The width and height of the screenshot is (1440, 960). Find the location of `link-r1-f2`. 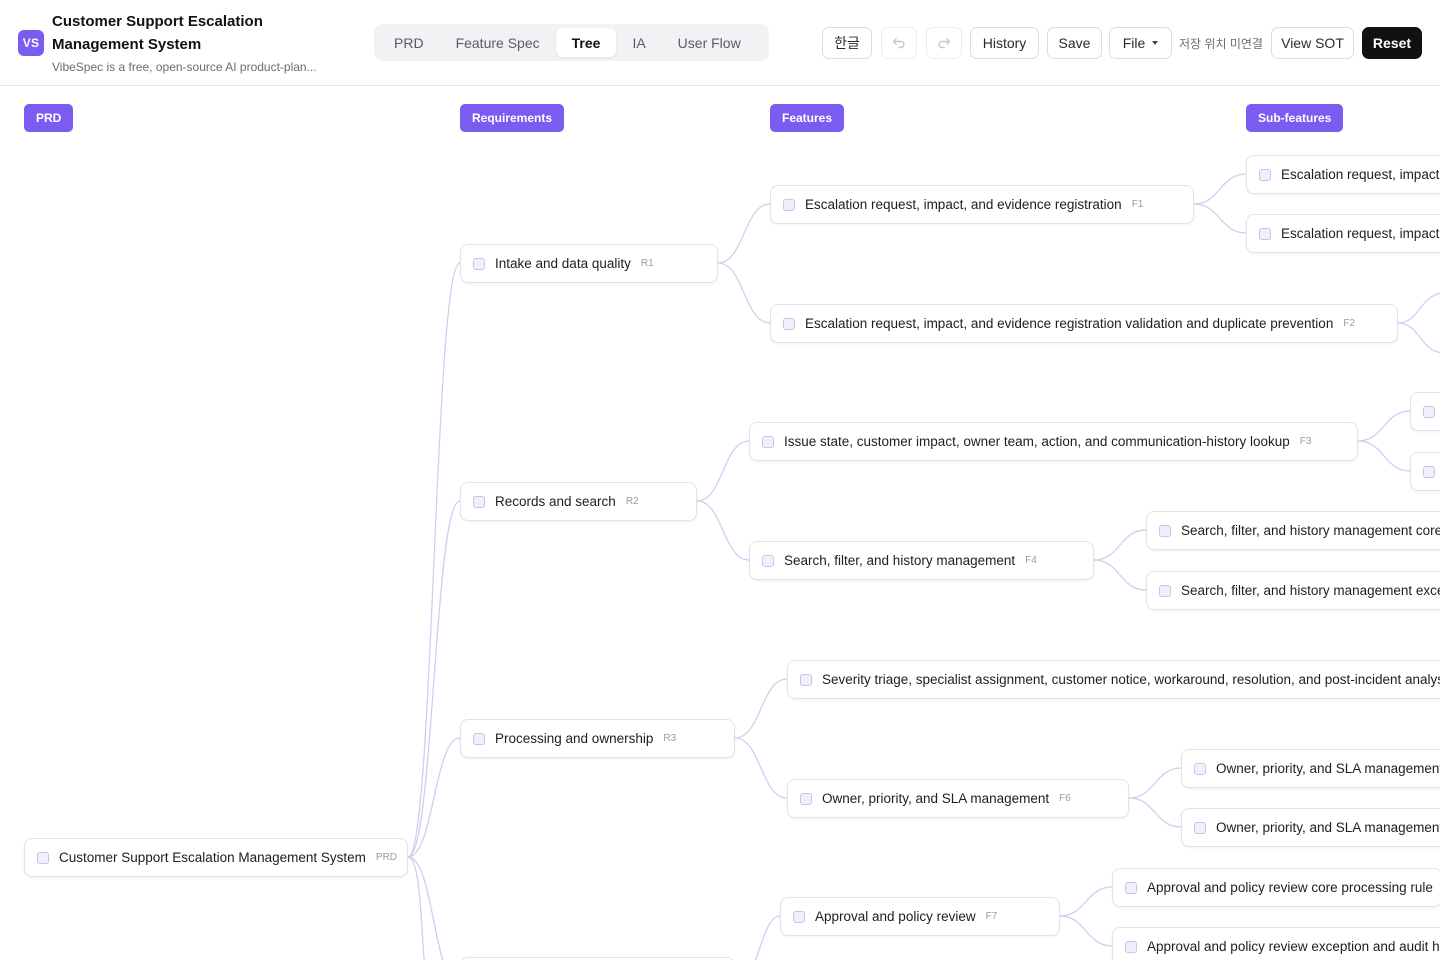

link-r1-f2 is located at coordinates (744, 293).